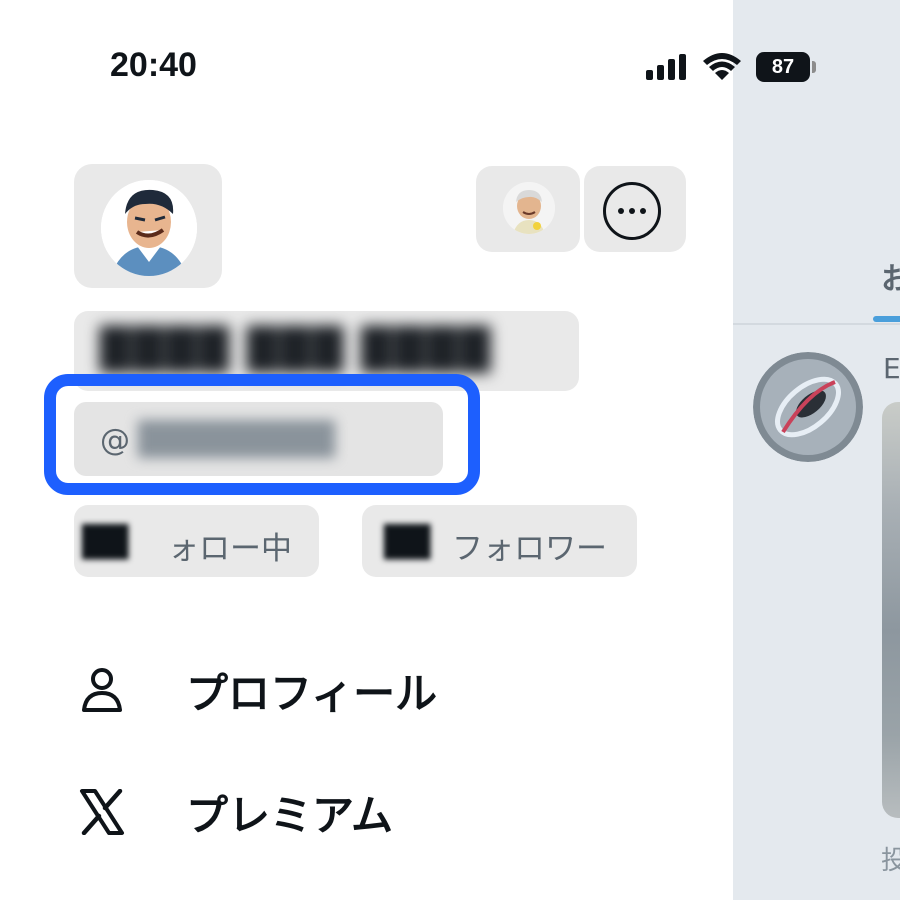 The image size is (900, 900). Describe the element at coordinates (230, 549) in the screenshot. I see `following-label: ォロー中` at that location.